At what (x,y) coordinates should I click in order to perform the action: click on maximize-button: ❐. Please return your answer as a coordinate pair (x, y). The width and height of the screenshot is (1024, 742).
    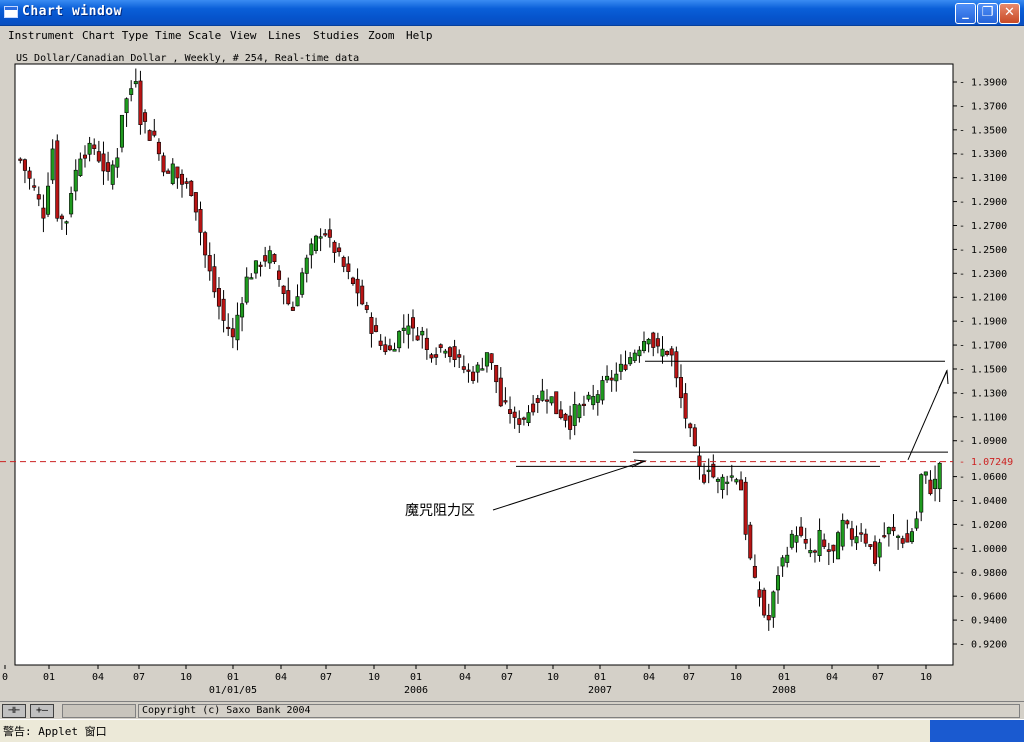
    Looking at the image, I should click on (987, 13).